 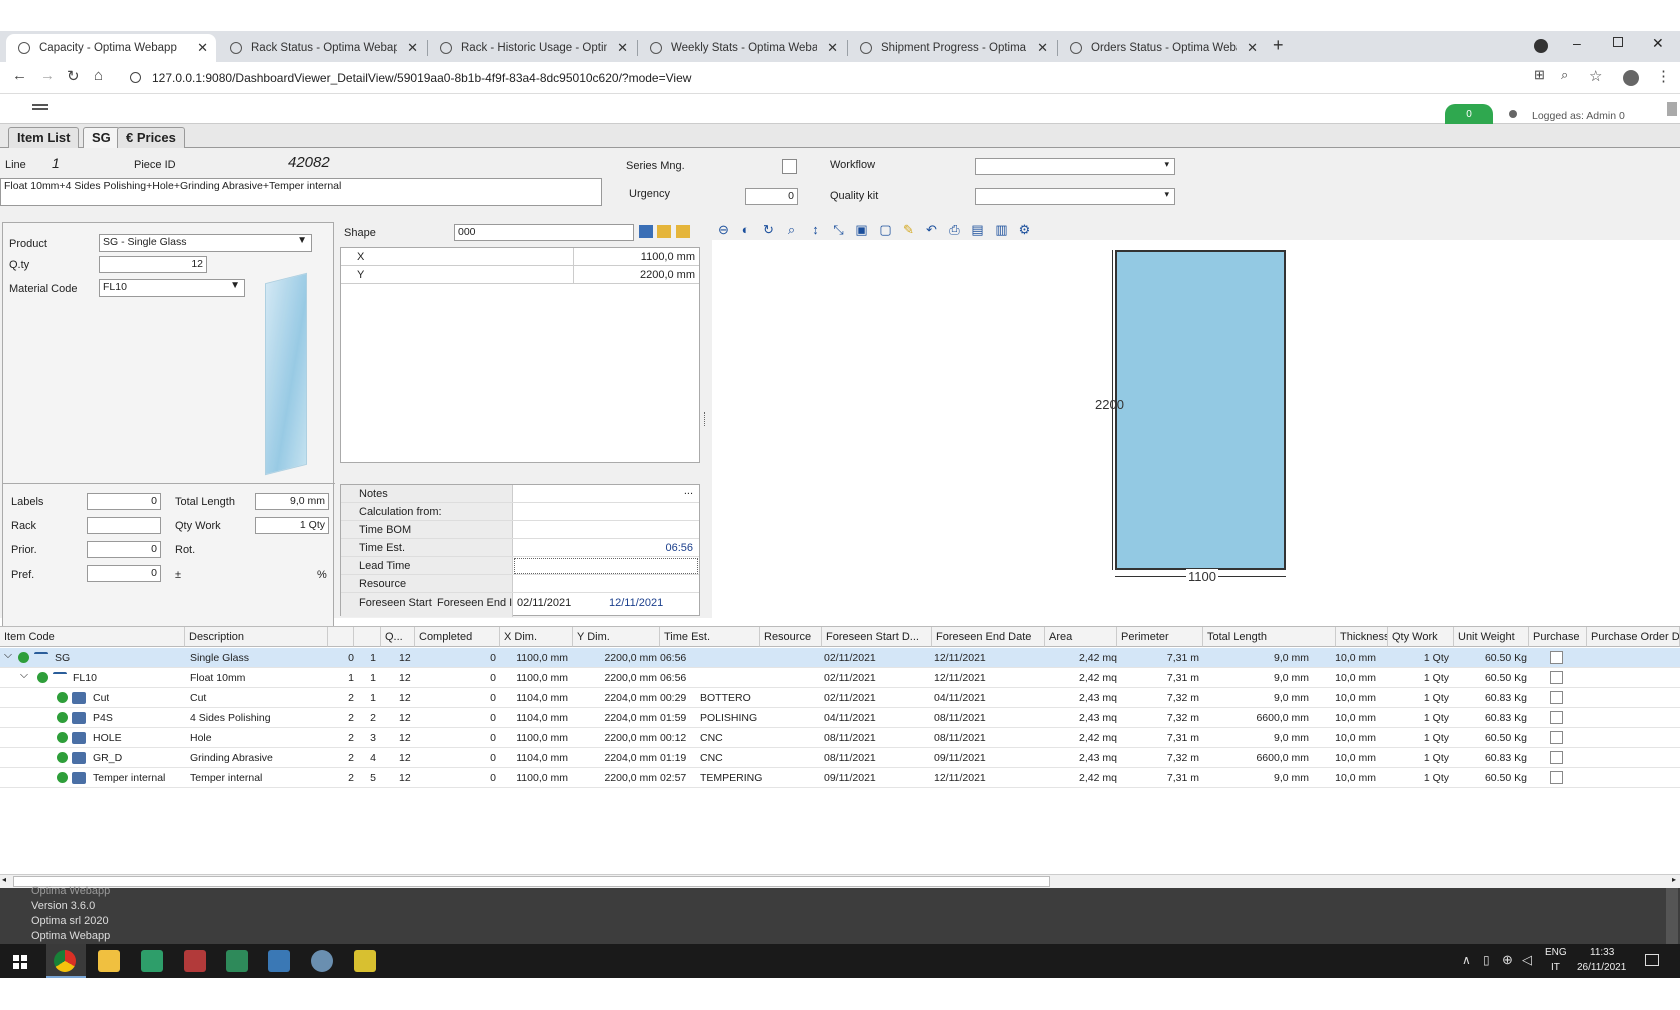 What do you see at coordinates (723, 229) in the screenshot?
I see `flip-vertical-icon: ⊖` at bounding box center [723, 229].